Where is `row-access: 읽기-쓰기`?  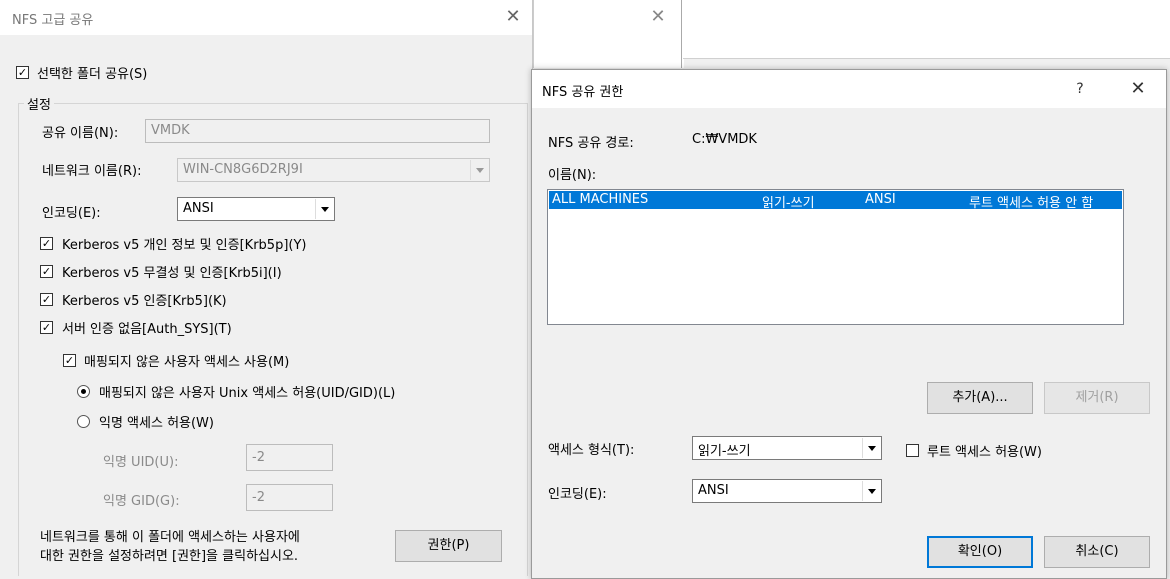
row-access: 읽기-쓰기 is located at coordinates (788, 203).